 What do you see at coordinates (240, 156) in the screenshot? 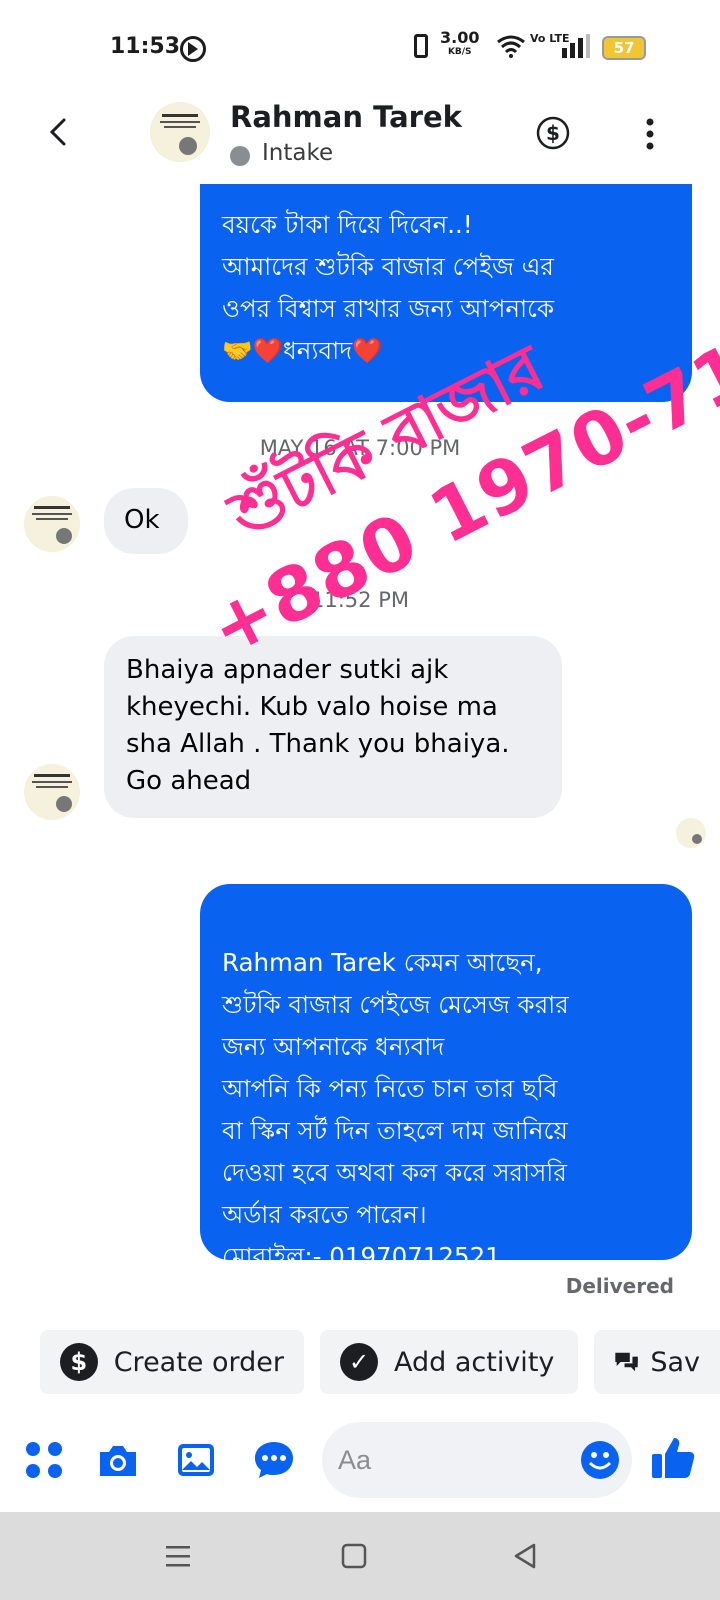
I see `status-dot` at bounding box center [240, 156].